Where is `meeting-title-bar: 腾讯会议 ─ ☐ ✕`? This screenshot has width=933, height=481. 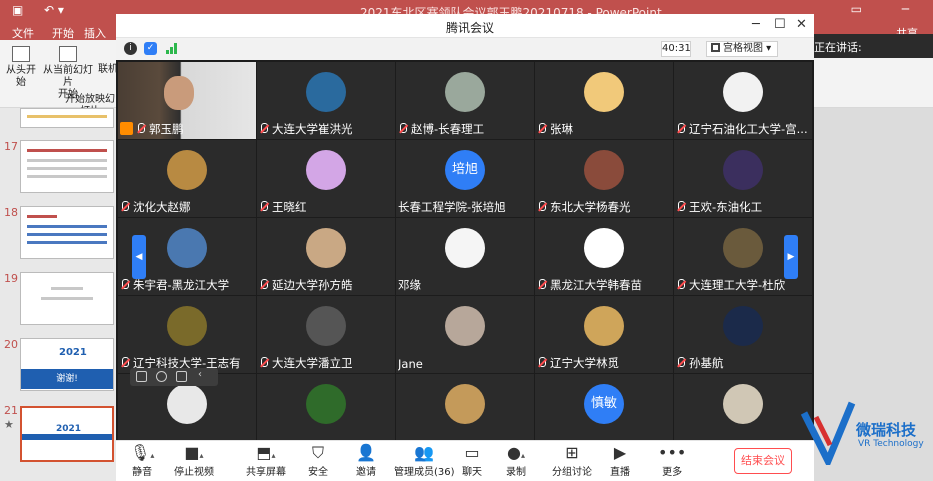
meeting-title-bar: 腾讯会议 ─ ☐ ✕ is located at coordinates (465, 26).